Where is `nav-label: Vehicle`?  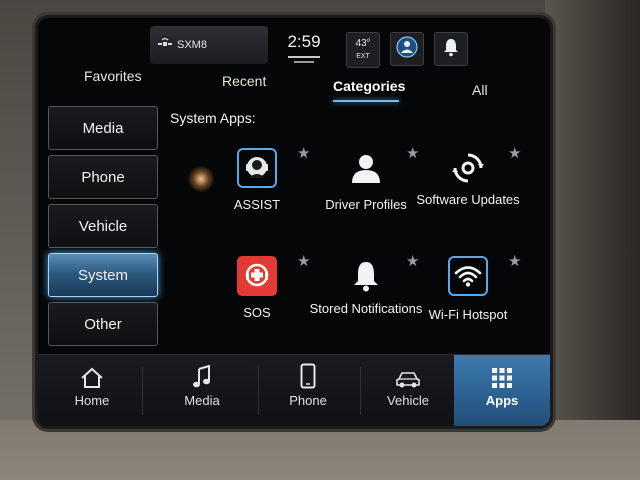
nav-label: Vehicle is located at coordinates (408, 400).